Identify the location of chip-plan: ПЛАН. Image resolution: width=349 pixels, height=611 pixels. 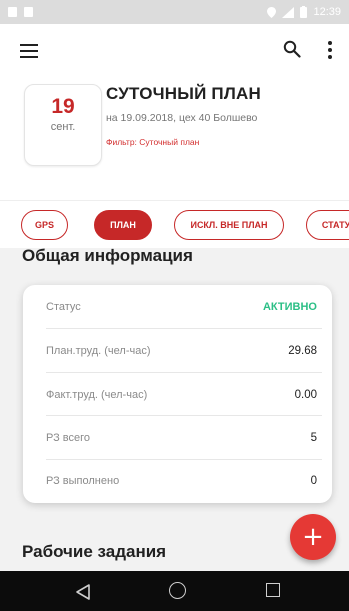
(123, 225).